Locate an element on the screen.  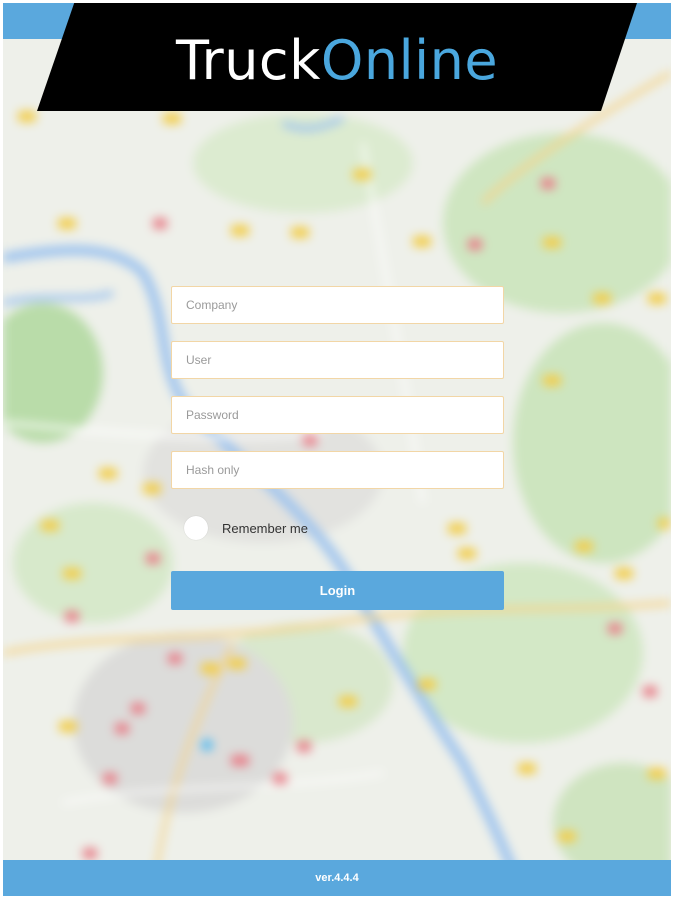
logo-text-truck: Truck is located at coordinates (248, 60).